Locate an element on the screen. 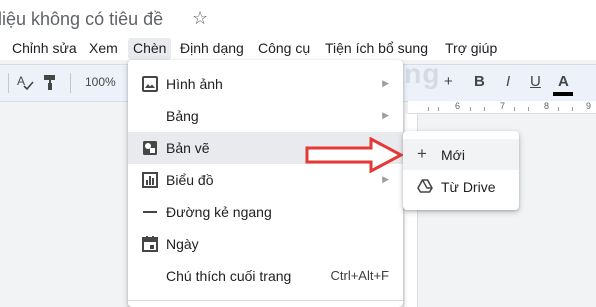 This screenshot has height=307, width=596. ruler-label: 6 is located at coordinates (458, 106).